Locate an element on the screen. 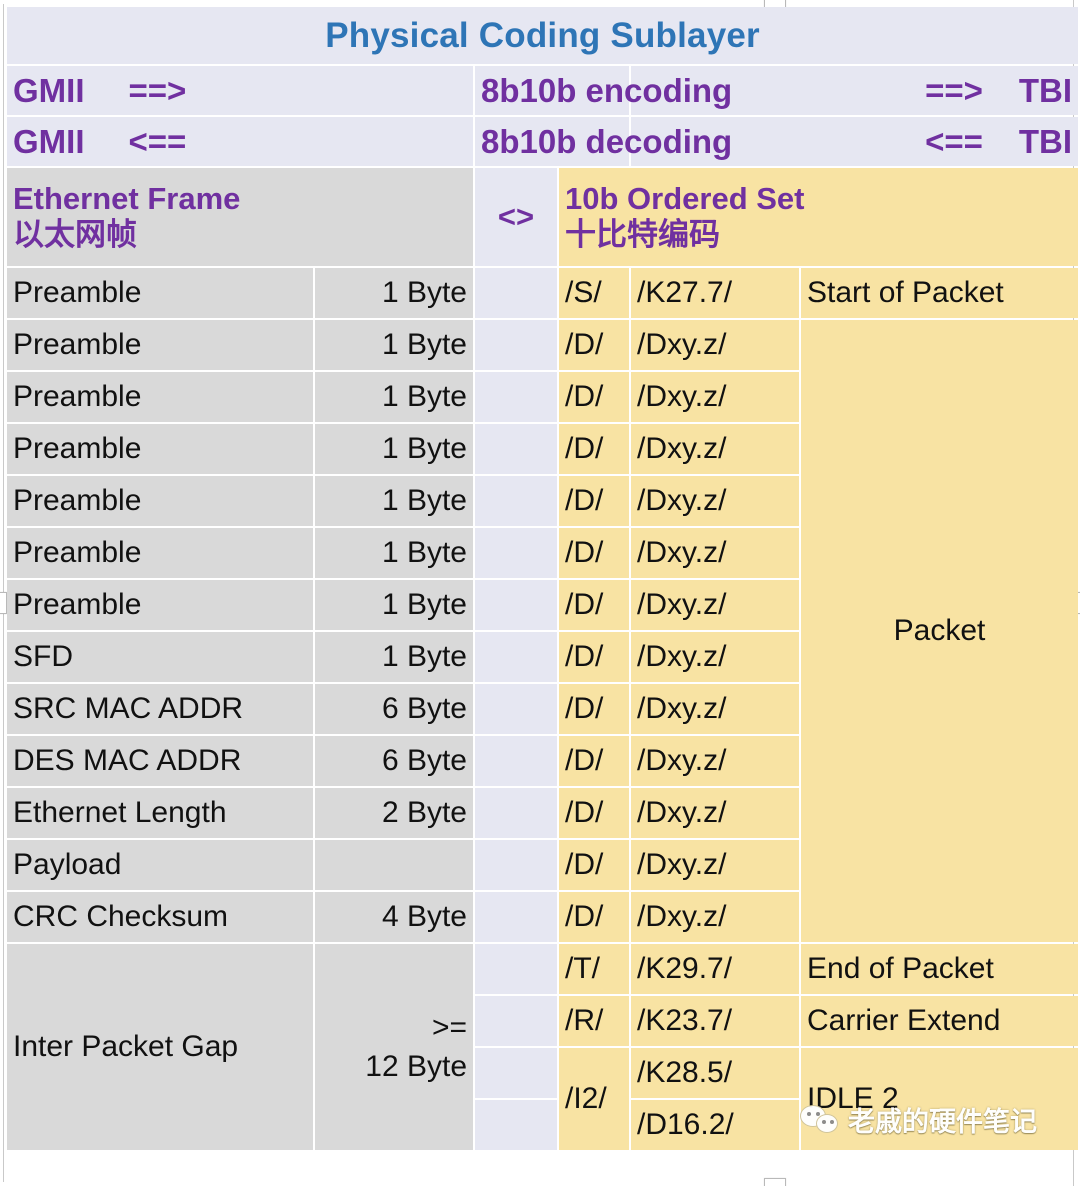 The height and width of the screenshot is (1186, 1080). decoding-flow-row: GMII <== 8b10b decoding <== TBI is located at coordinates (543, 141).